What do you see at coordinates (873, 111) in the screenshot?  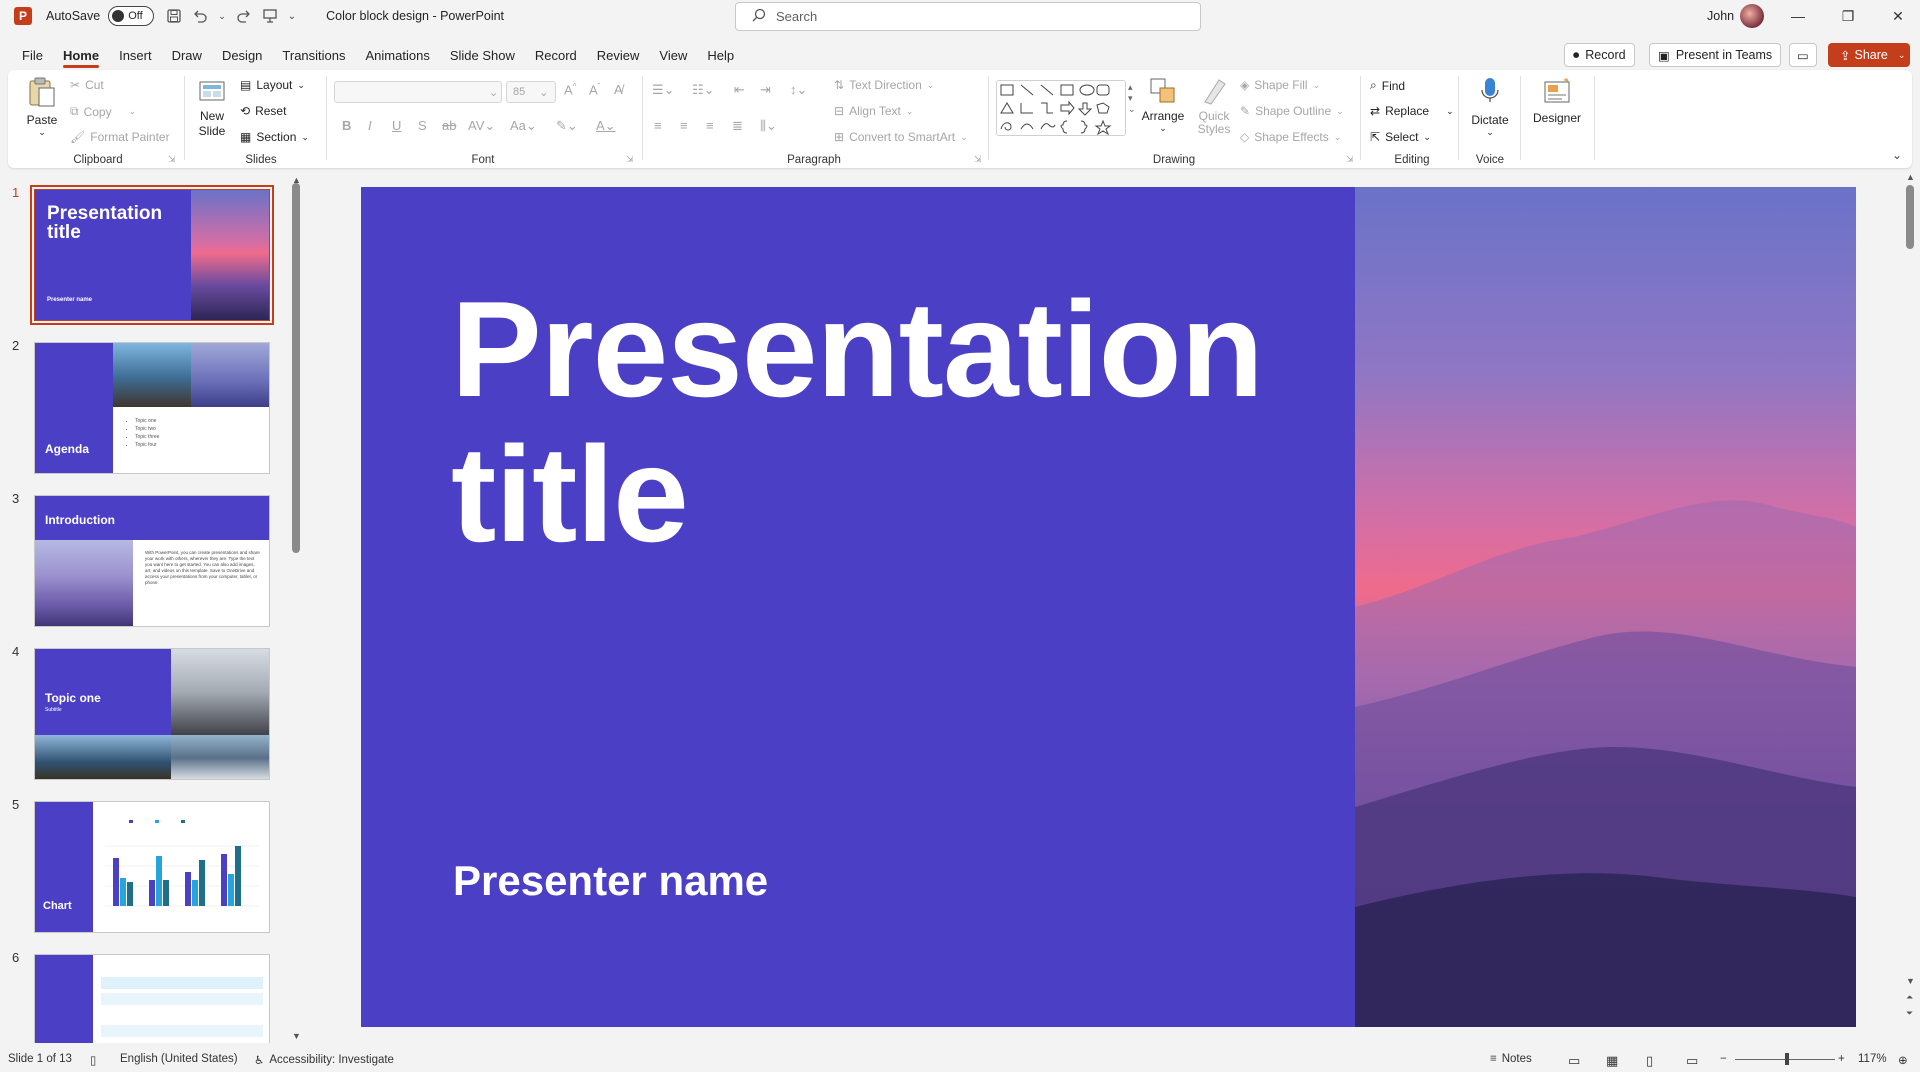 I see `align-text-button: ⊟ Align Text ⌄` at bounding box center [873, 111].